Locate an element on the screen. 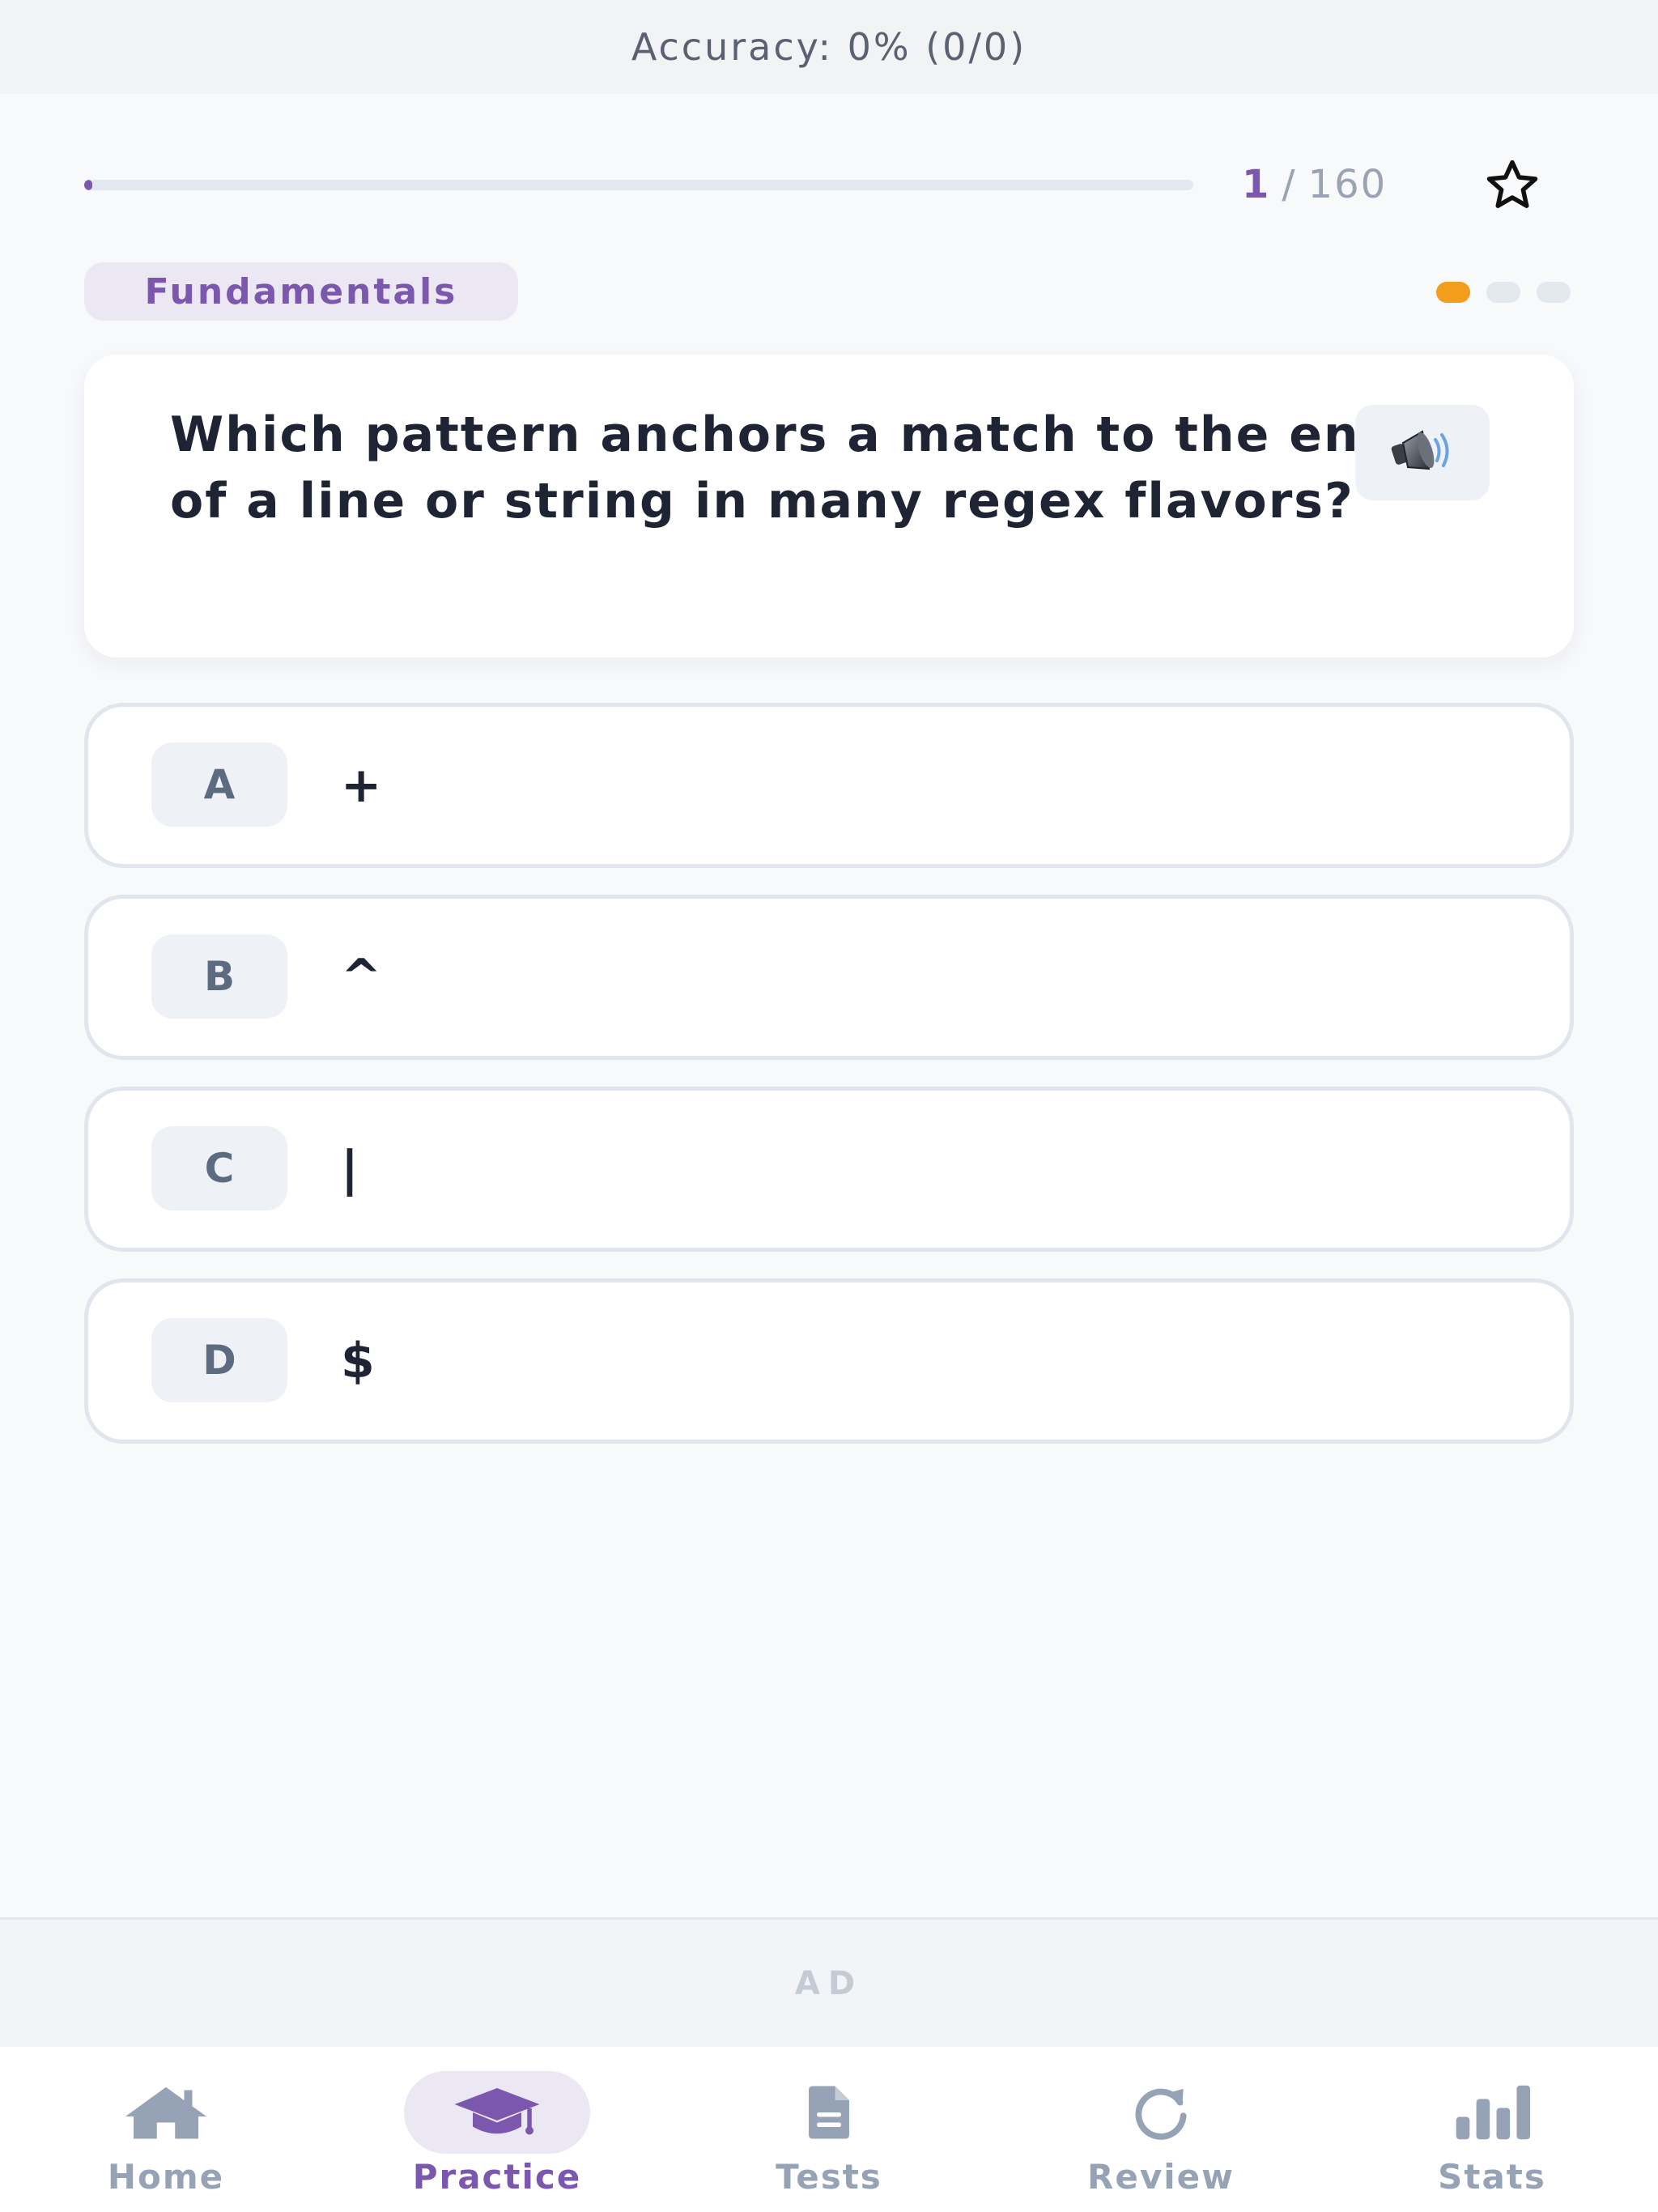  progress-row: 1 / 160 is located at coordinates (829, 185).